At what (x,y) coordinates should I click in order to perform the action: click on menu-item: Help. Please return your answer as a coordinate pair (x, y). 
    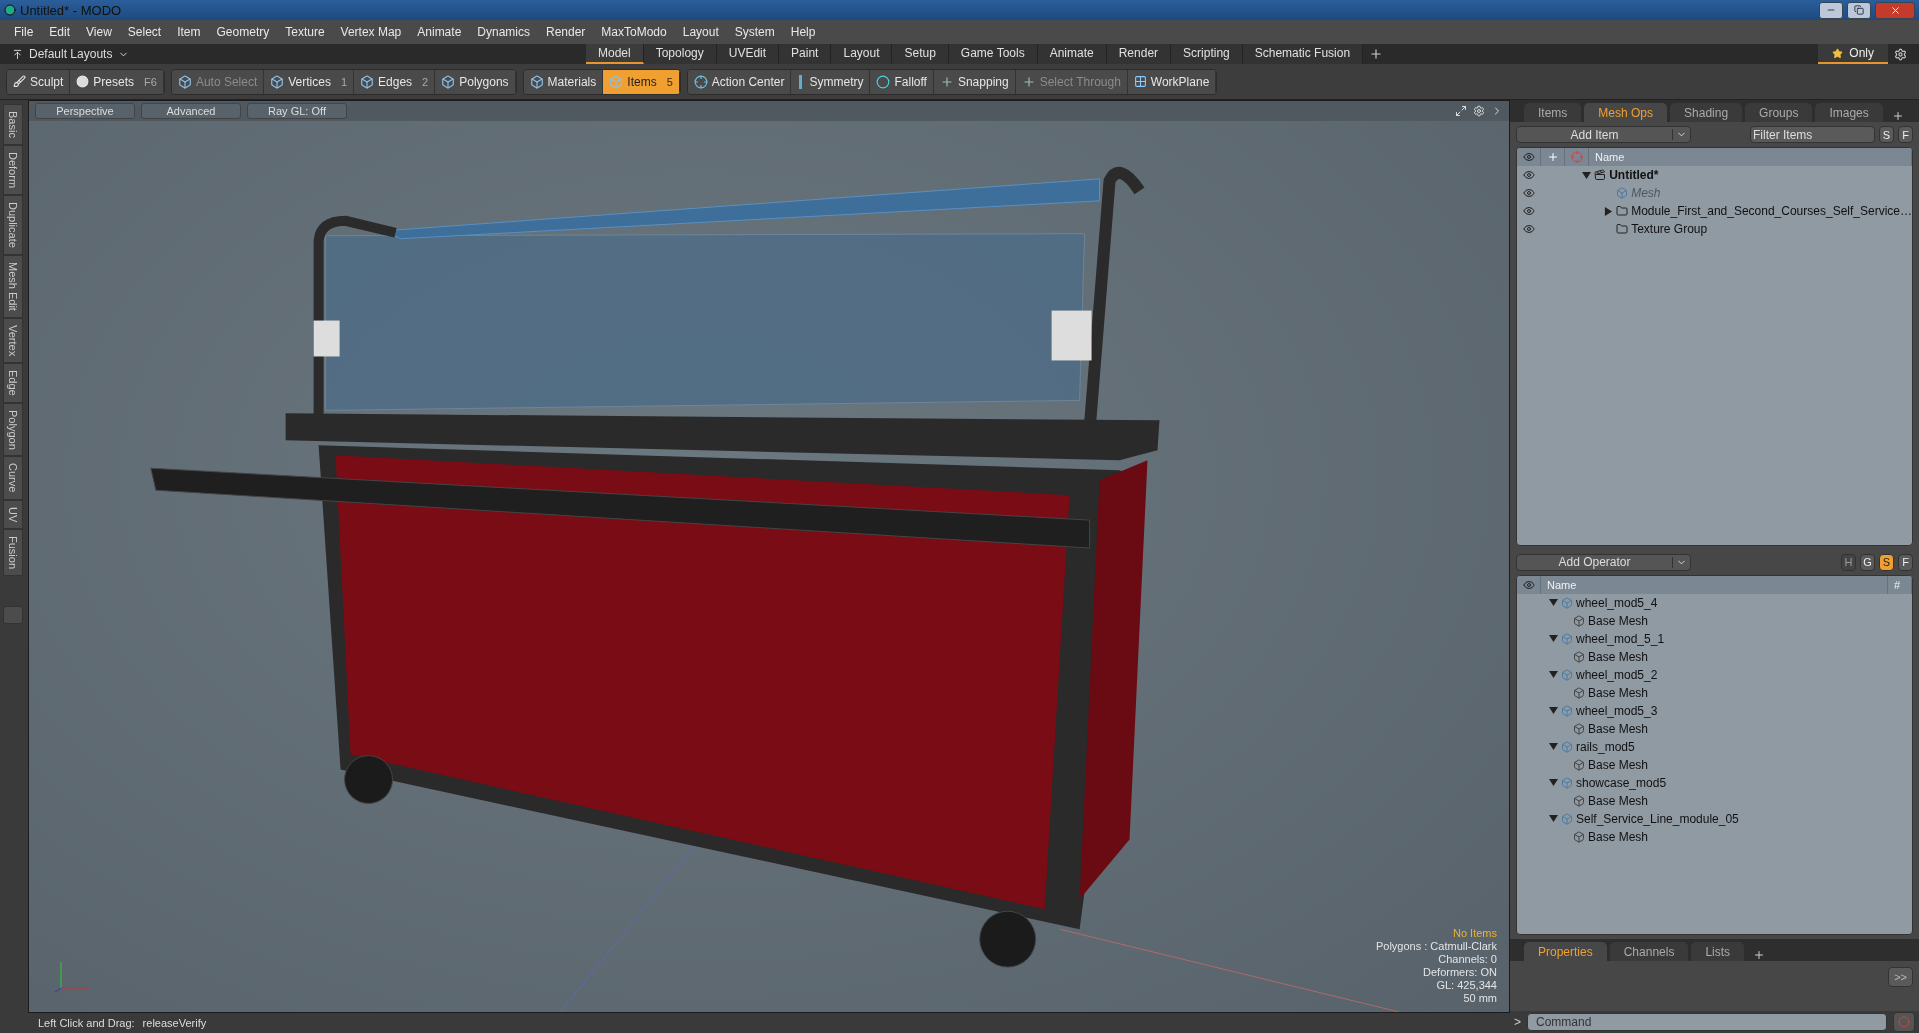
    Looking at the image, I should click on (803, 32).